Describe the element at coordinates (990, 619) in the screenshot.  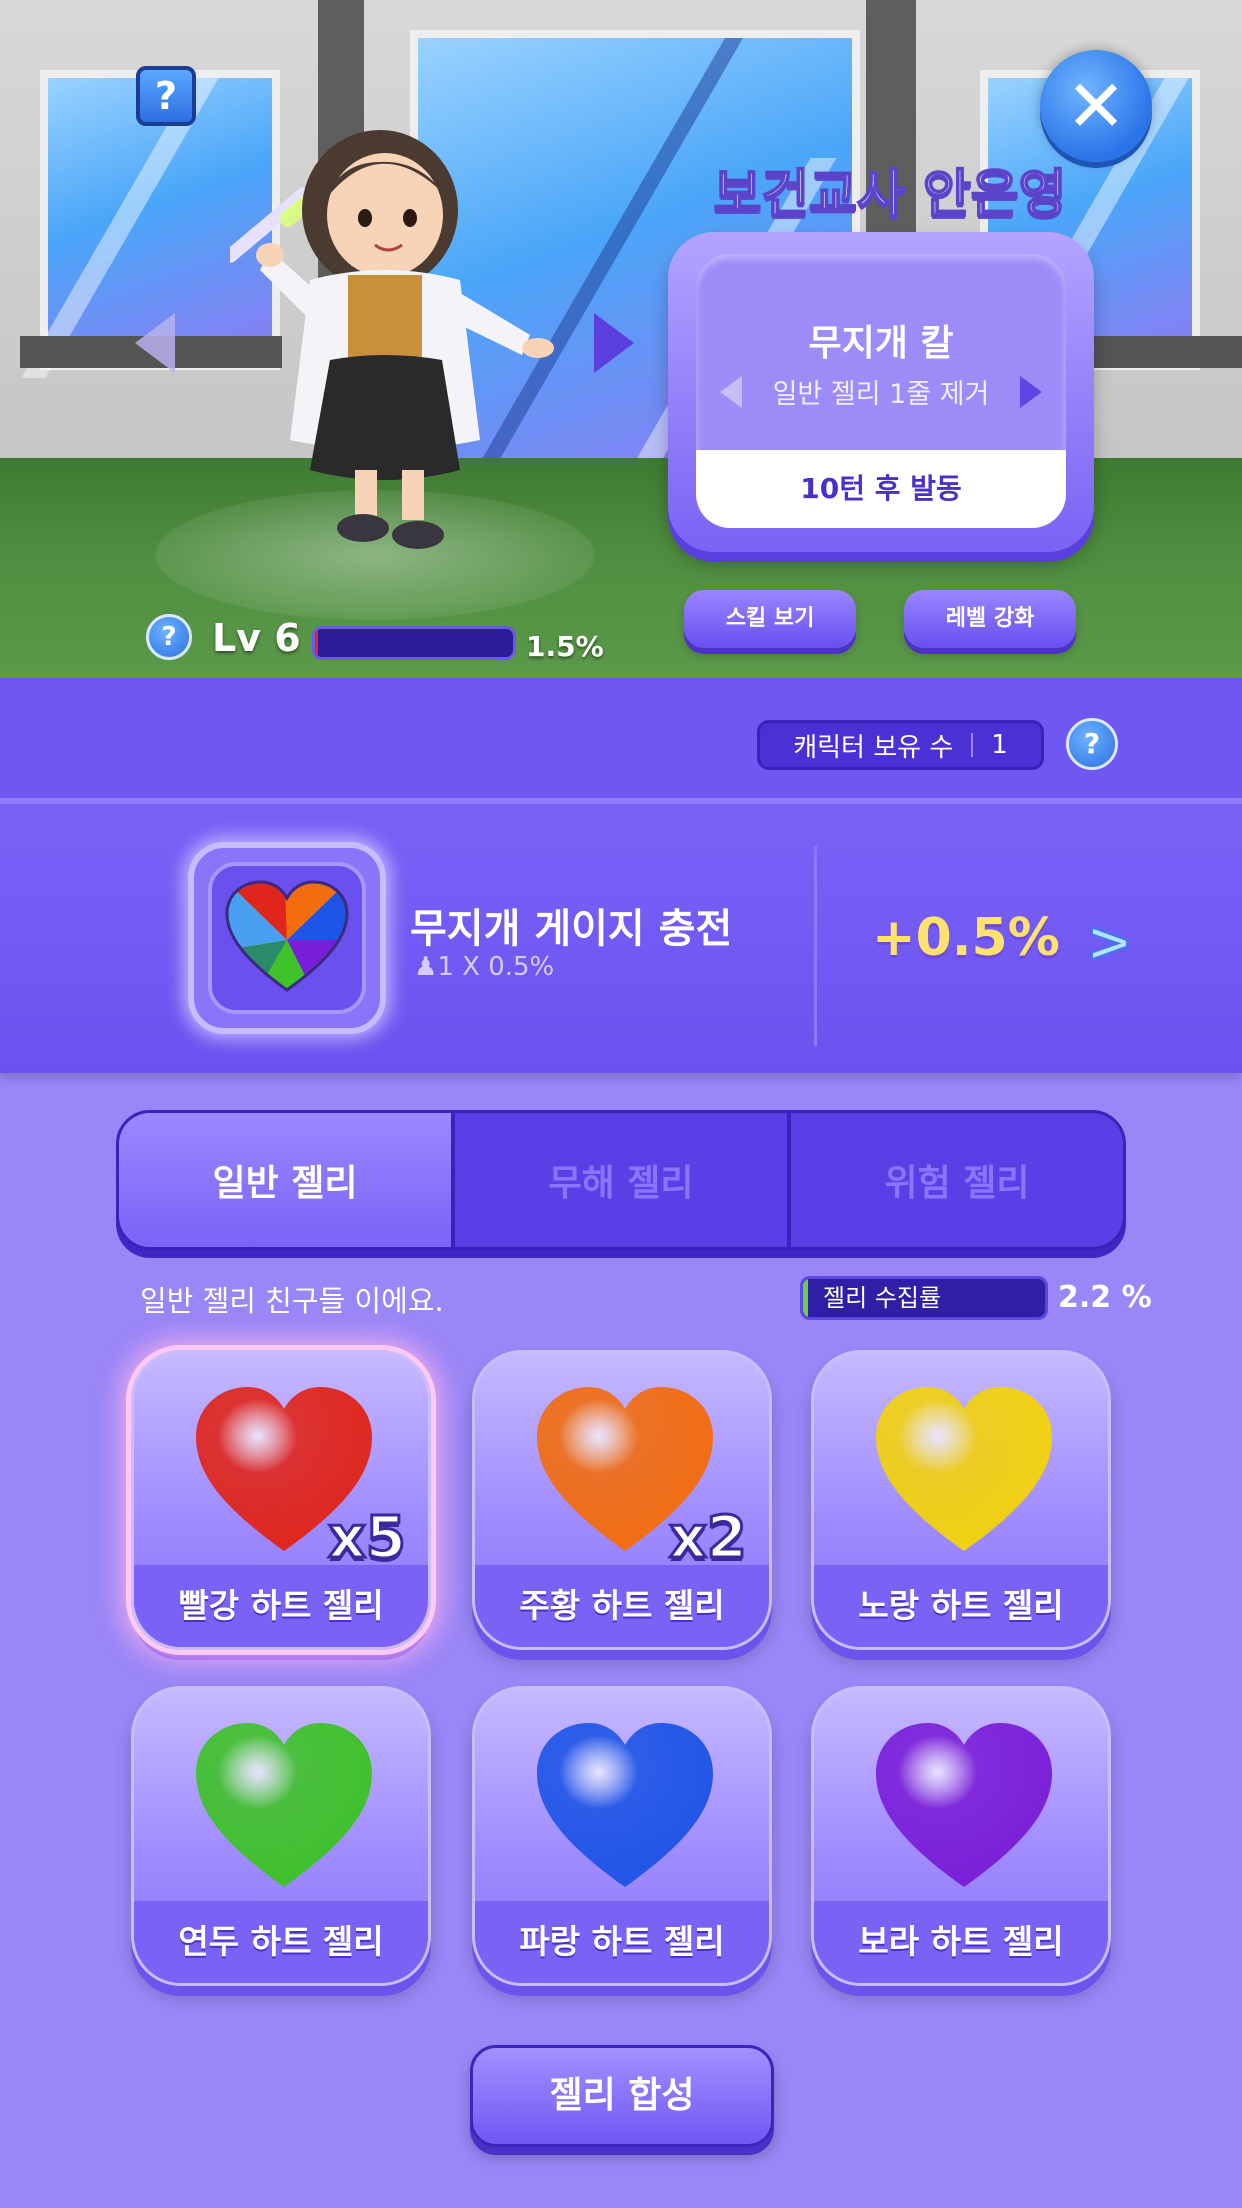
I see `level-up-button: 레벨 강화` at that location.